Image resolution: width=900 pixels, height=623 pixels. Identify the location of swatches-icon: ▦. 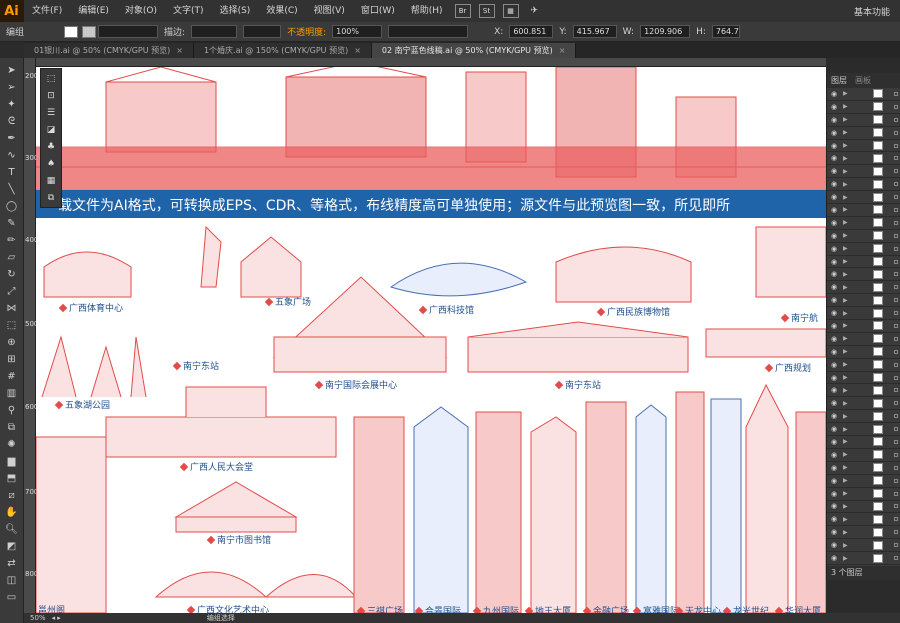
(51, 181).